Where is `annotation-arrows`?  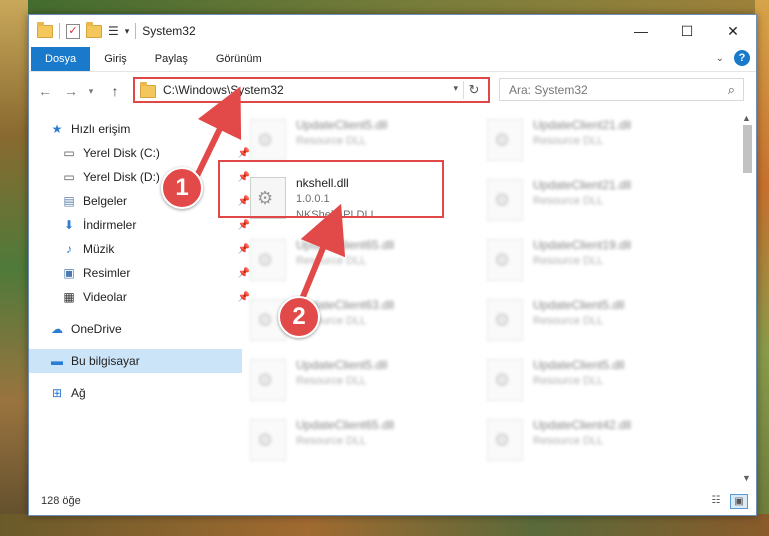
annotation-arrows is located at coordinates (269, 196).